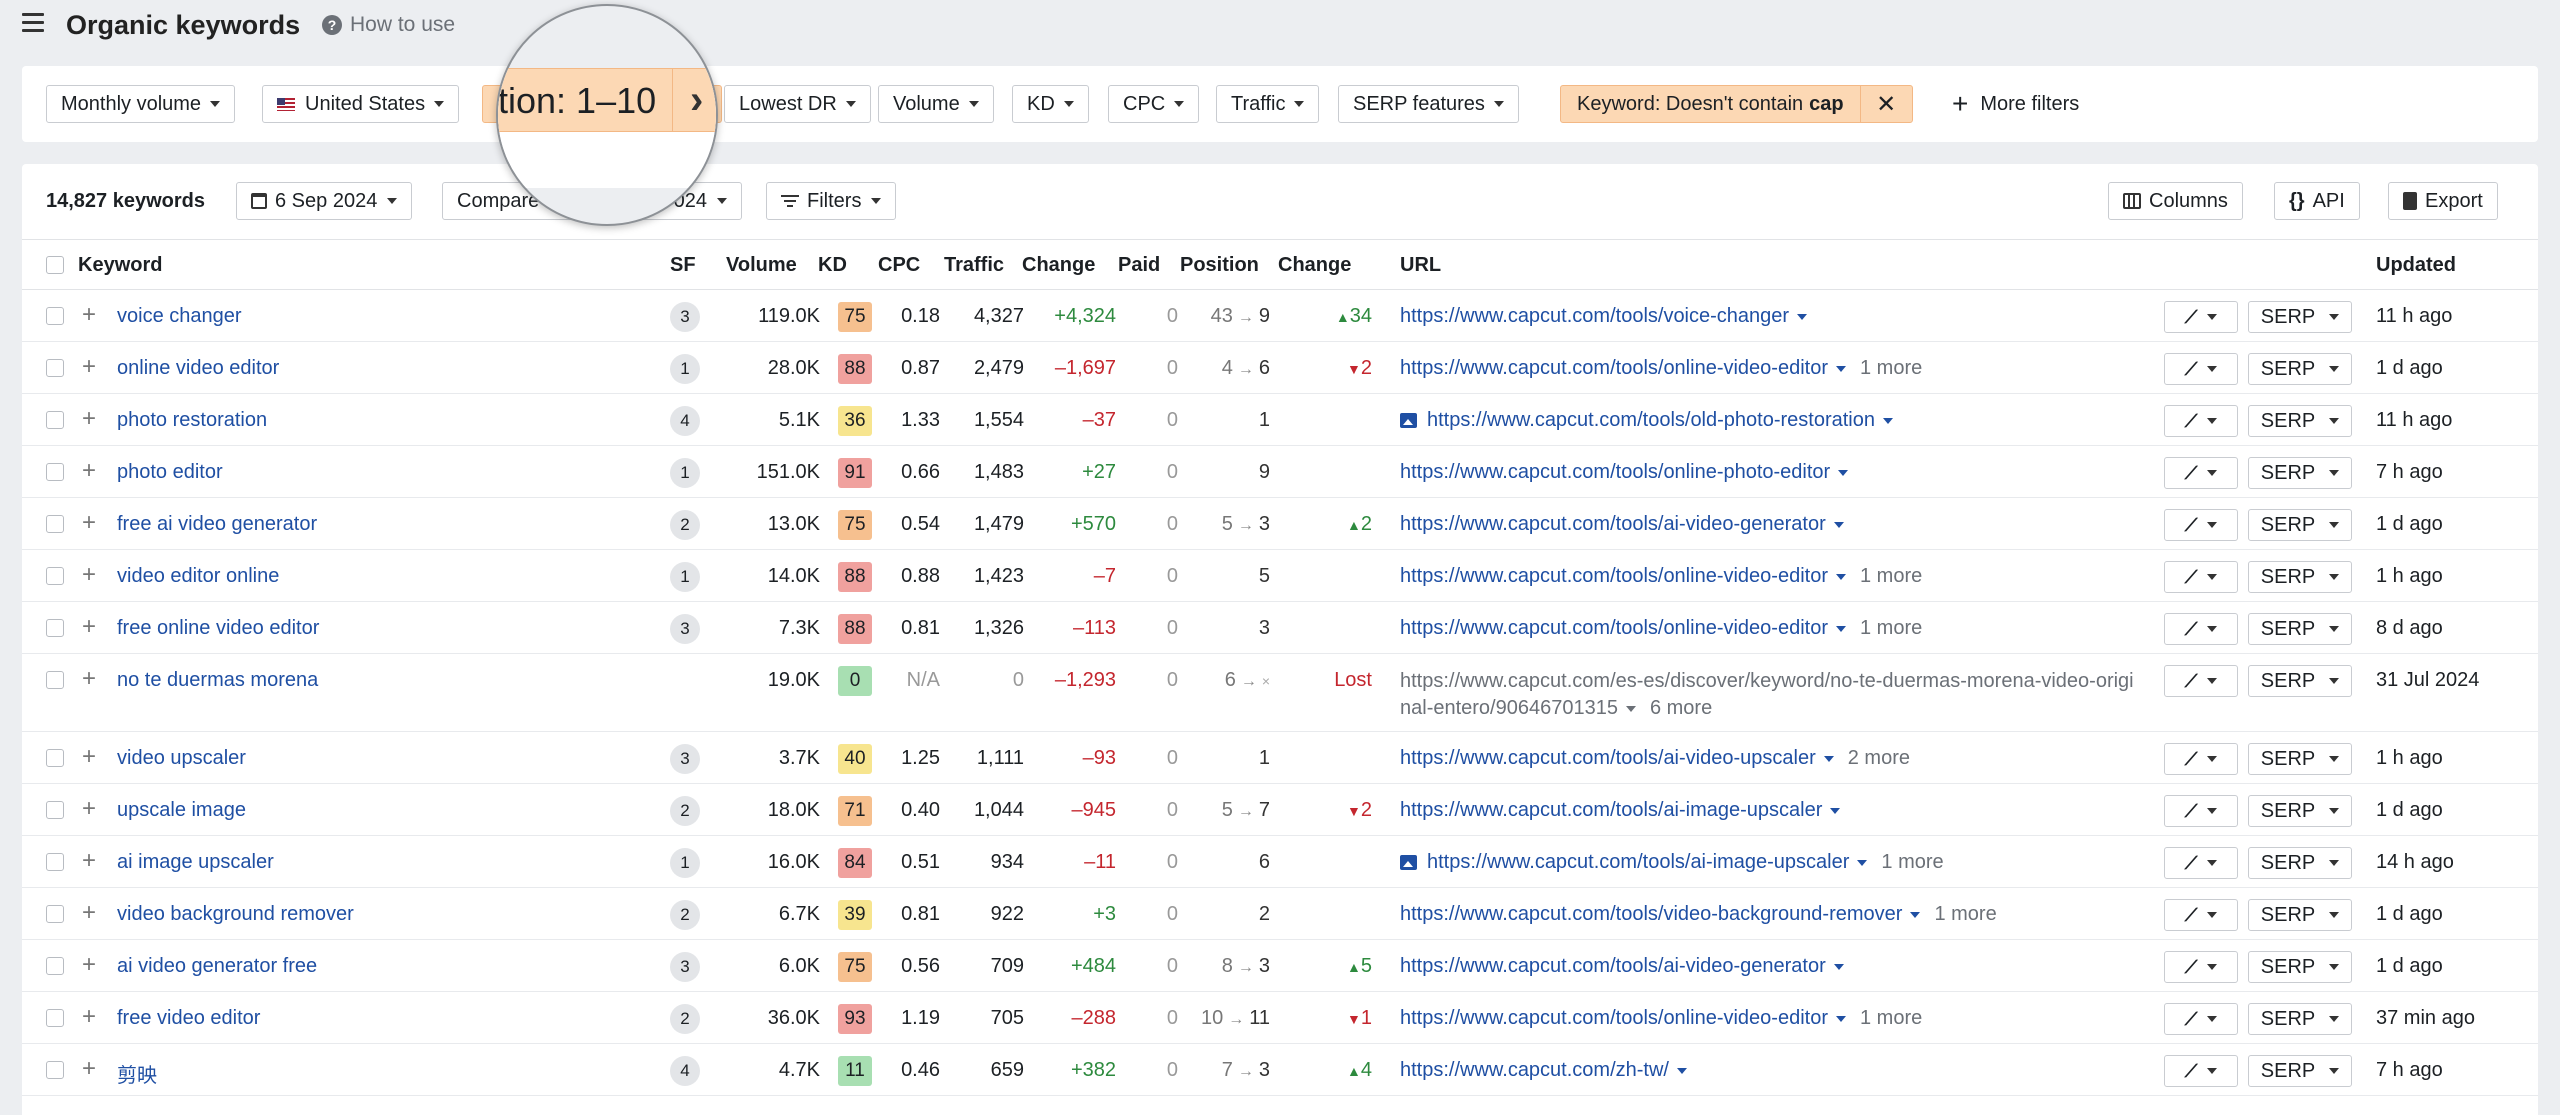 This screenshot has height=1115, width=2560. What do you see at coordinates (2443, 201) in the screenshot?
I see `export-button: Export` at bounding box center [2443, 201].